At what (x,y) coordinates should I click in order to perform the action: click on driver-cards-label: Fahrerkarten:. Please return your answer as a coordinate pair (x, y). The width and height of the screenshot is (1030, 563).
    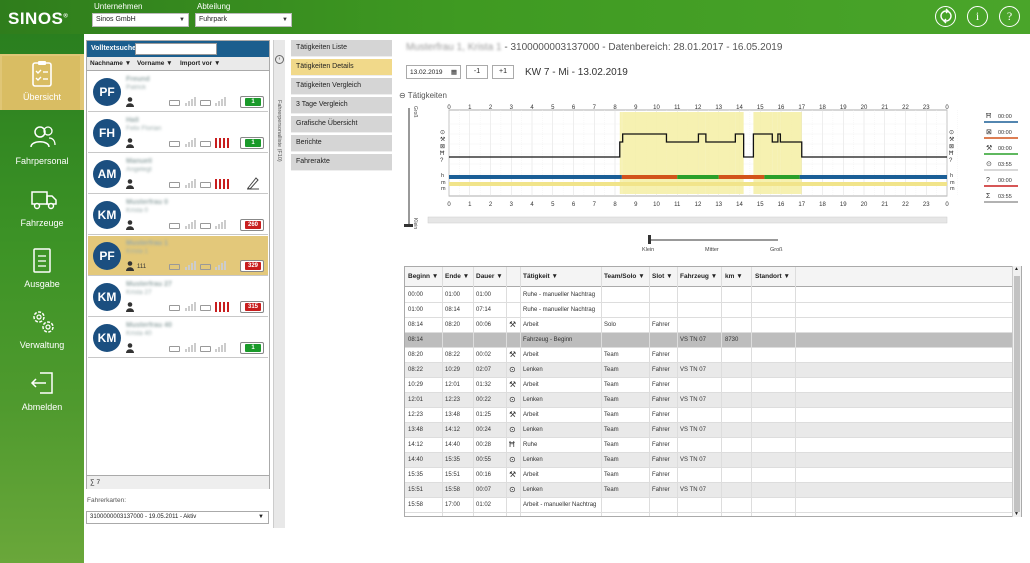
    Looking at the image, I should click on (107, 500).